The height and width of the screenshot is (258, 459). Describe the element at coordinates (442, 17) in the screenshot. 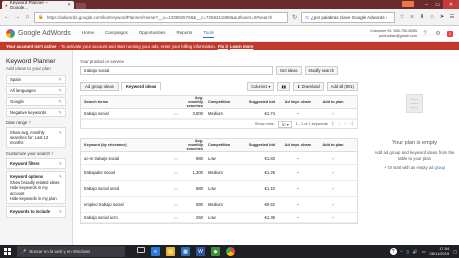

I see `share-icon: ➤` at that location.